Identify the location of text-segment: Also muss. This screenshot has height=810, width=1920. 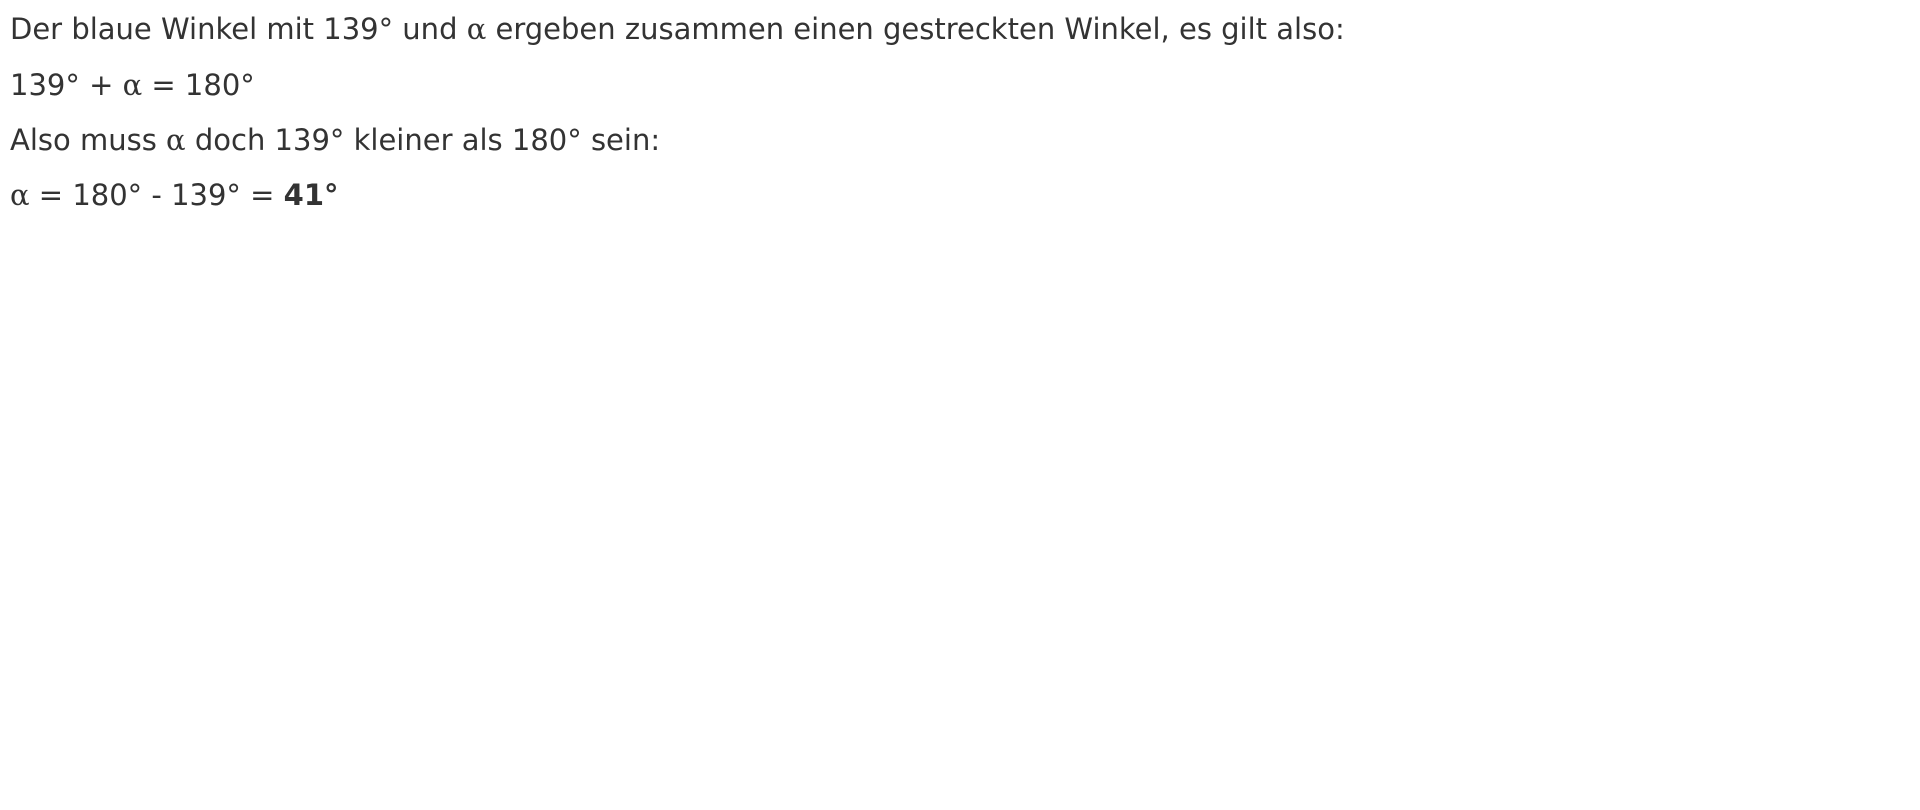
(88, 140).